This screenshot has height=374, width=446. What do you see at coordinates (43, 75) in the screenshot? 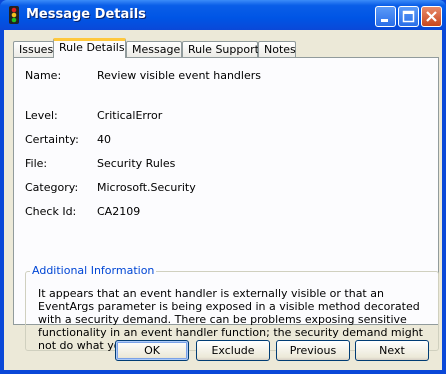
I see `name-label: Name:` at bounding box center [43, 75].